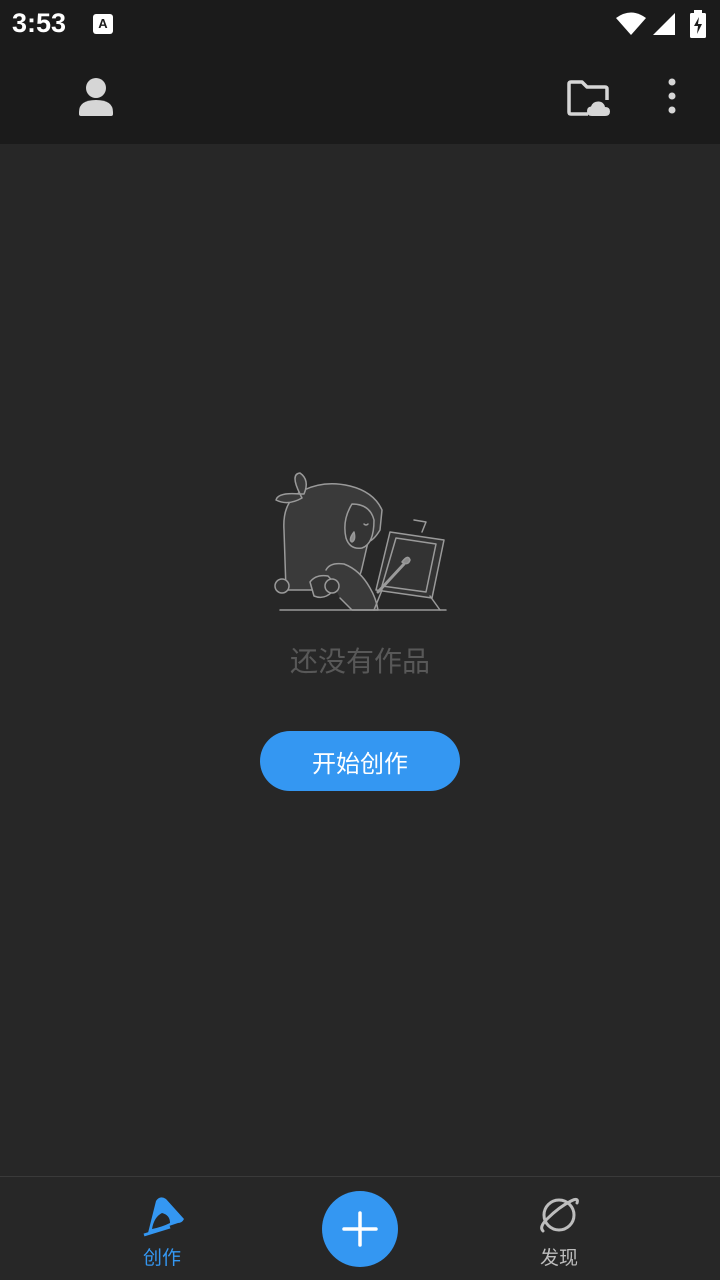 The width and height of the screenshot is (720, 1280). I want to click on signal-icon, so click(664, 24).